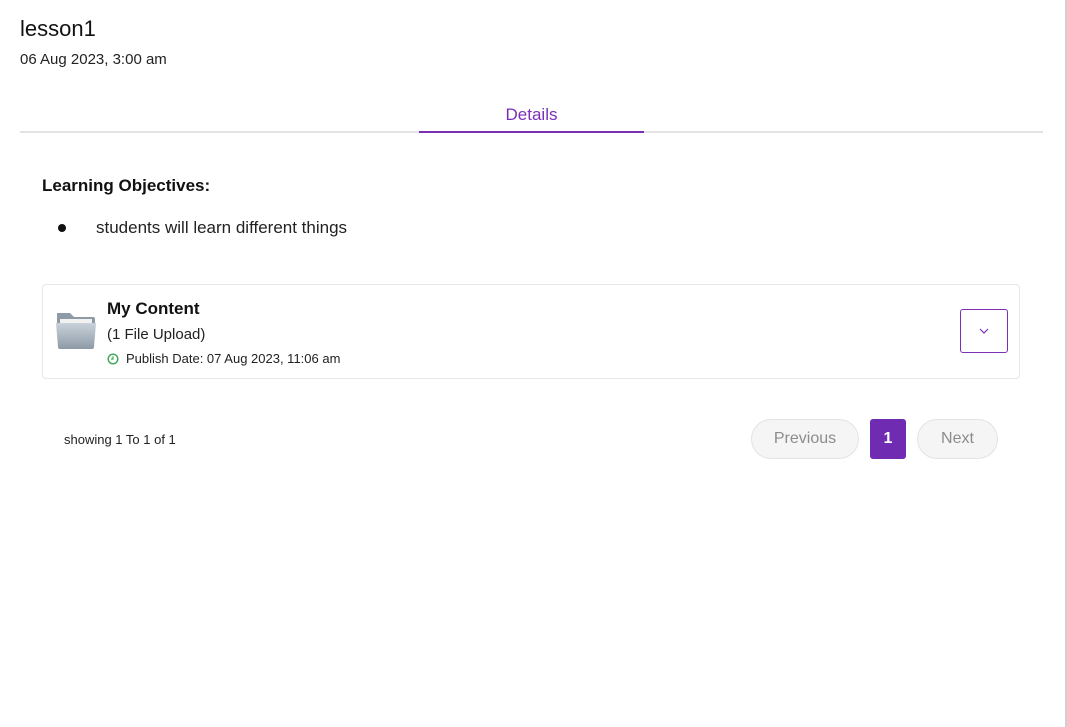 This screenshot has height=727, width=1067. I want to click on list-item: students will learn different things, so click(201, 228).